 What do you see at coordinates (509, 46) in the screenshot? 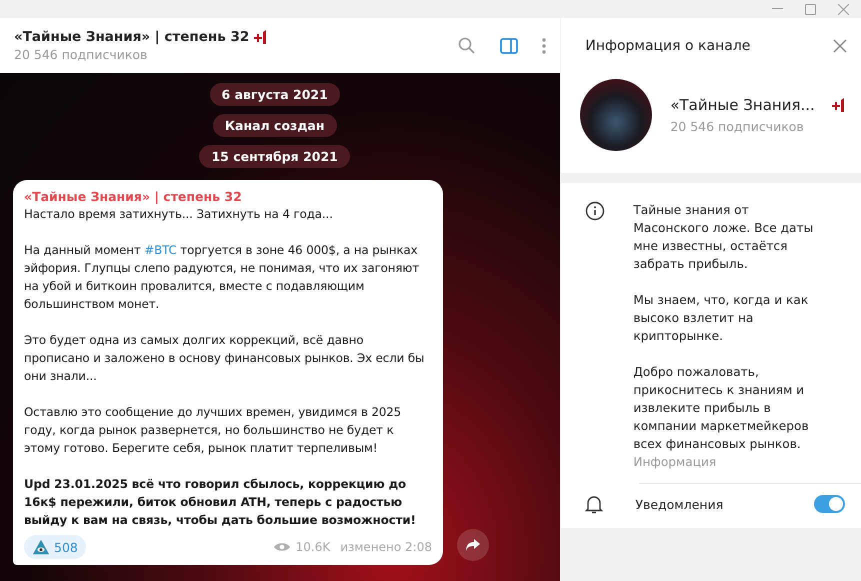
I see `sidebar-toggle-icon` at bounding box center [509, 46].